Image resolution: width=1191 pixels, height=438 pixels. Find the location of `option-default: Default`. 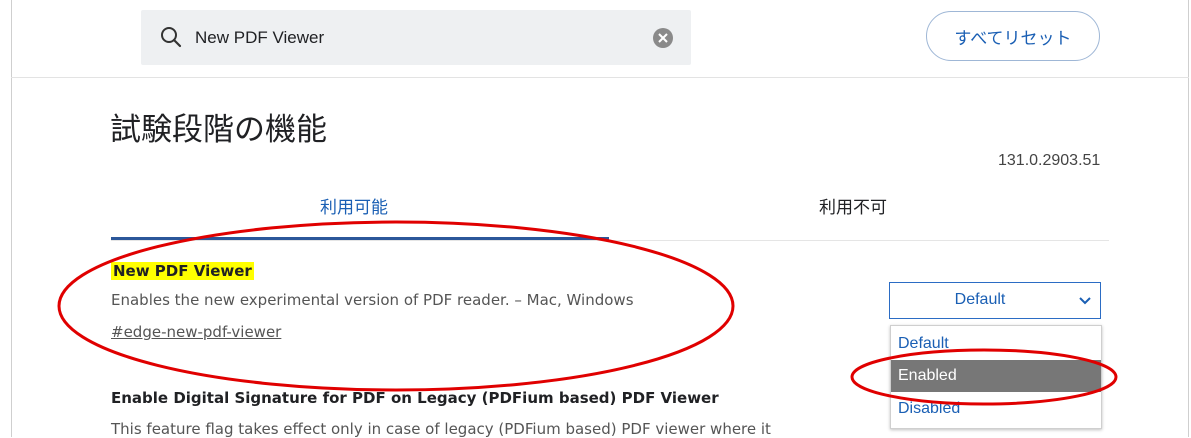

option-default: Default is located at coordinates (996, 344).